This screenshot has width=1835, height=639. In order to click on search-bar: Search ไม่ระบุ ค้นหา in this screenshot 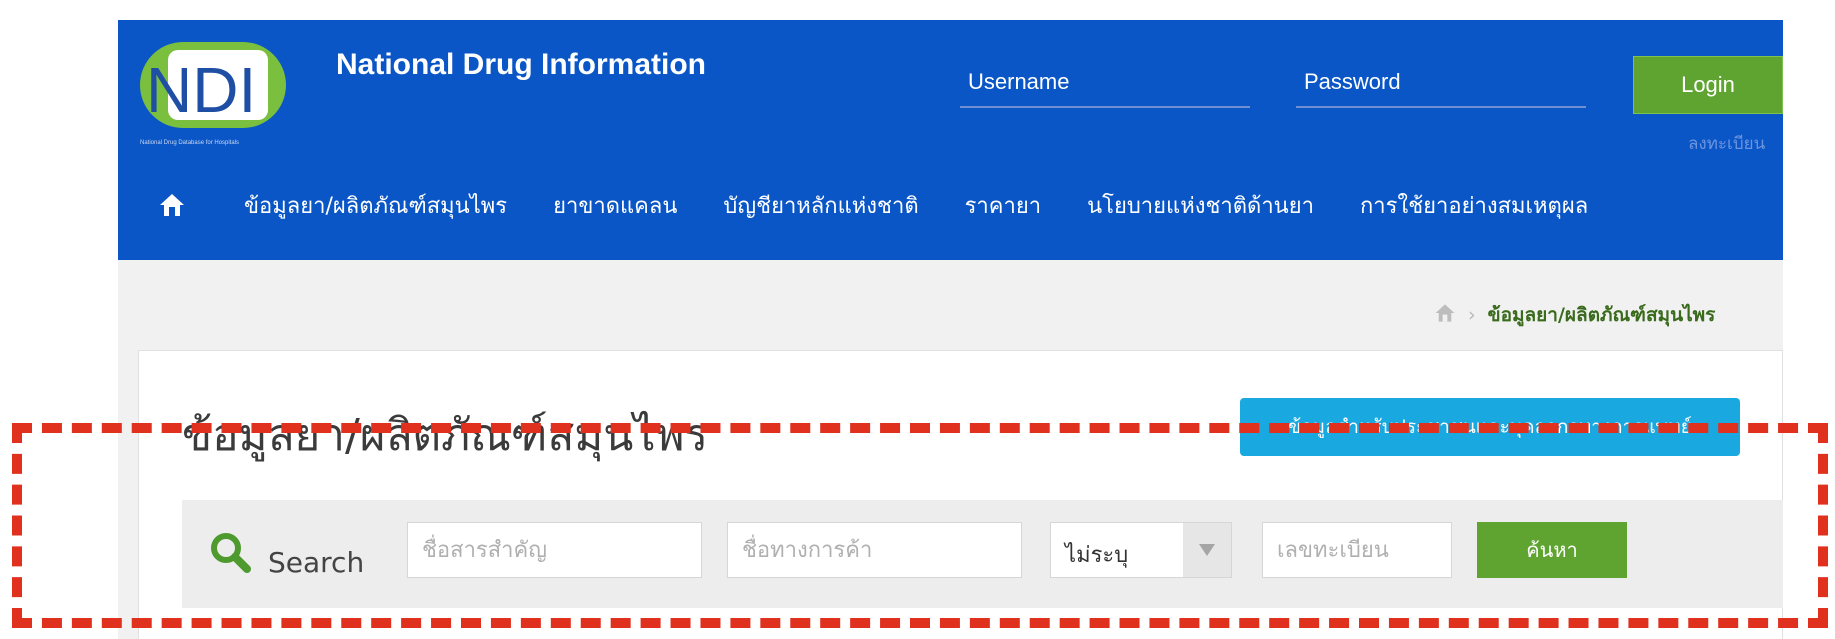, I will do `click(982, 554)`.